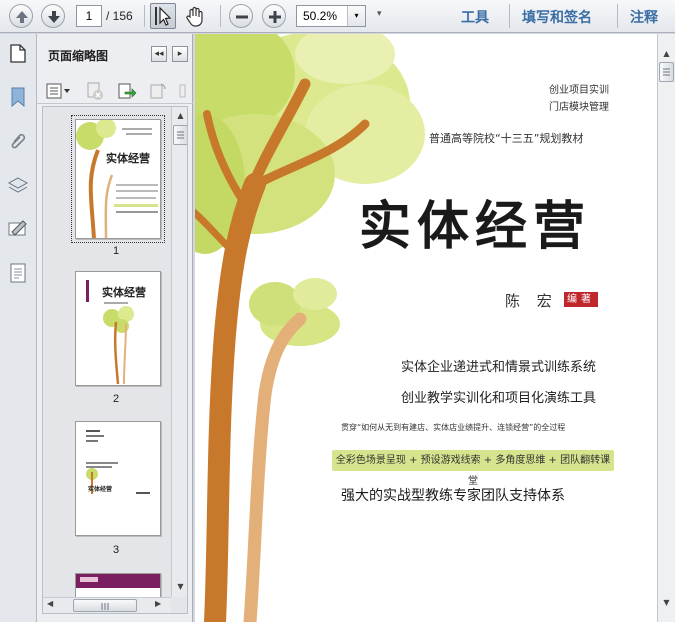 This screenshot has width=675, height=622. I want to click on thumbnail-page-1-preview, so click(117, 179).